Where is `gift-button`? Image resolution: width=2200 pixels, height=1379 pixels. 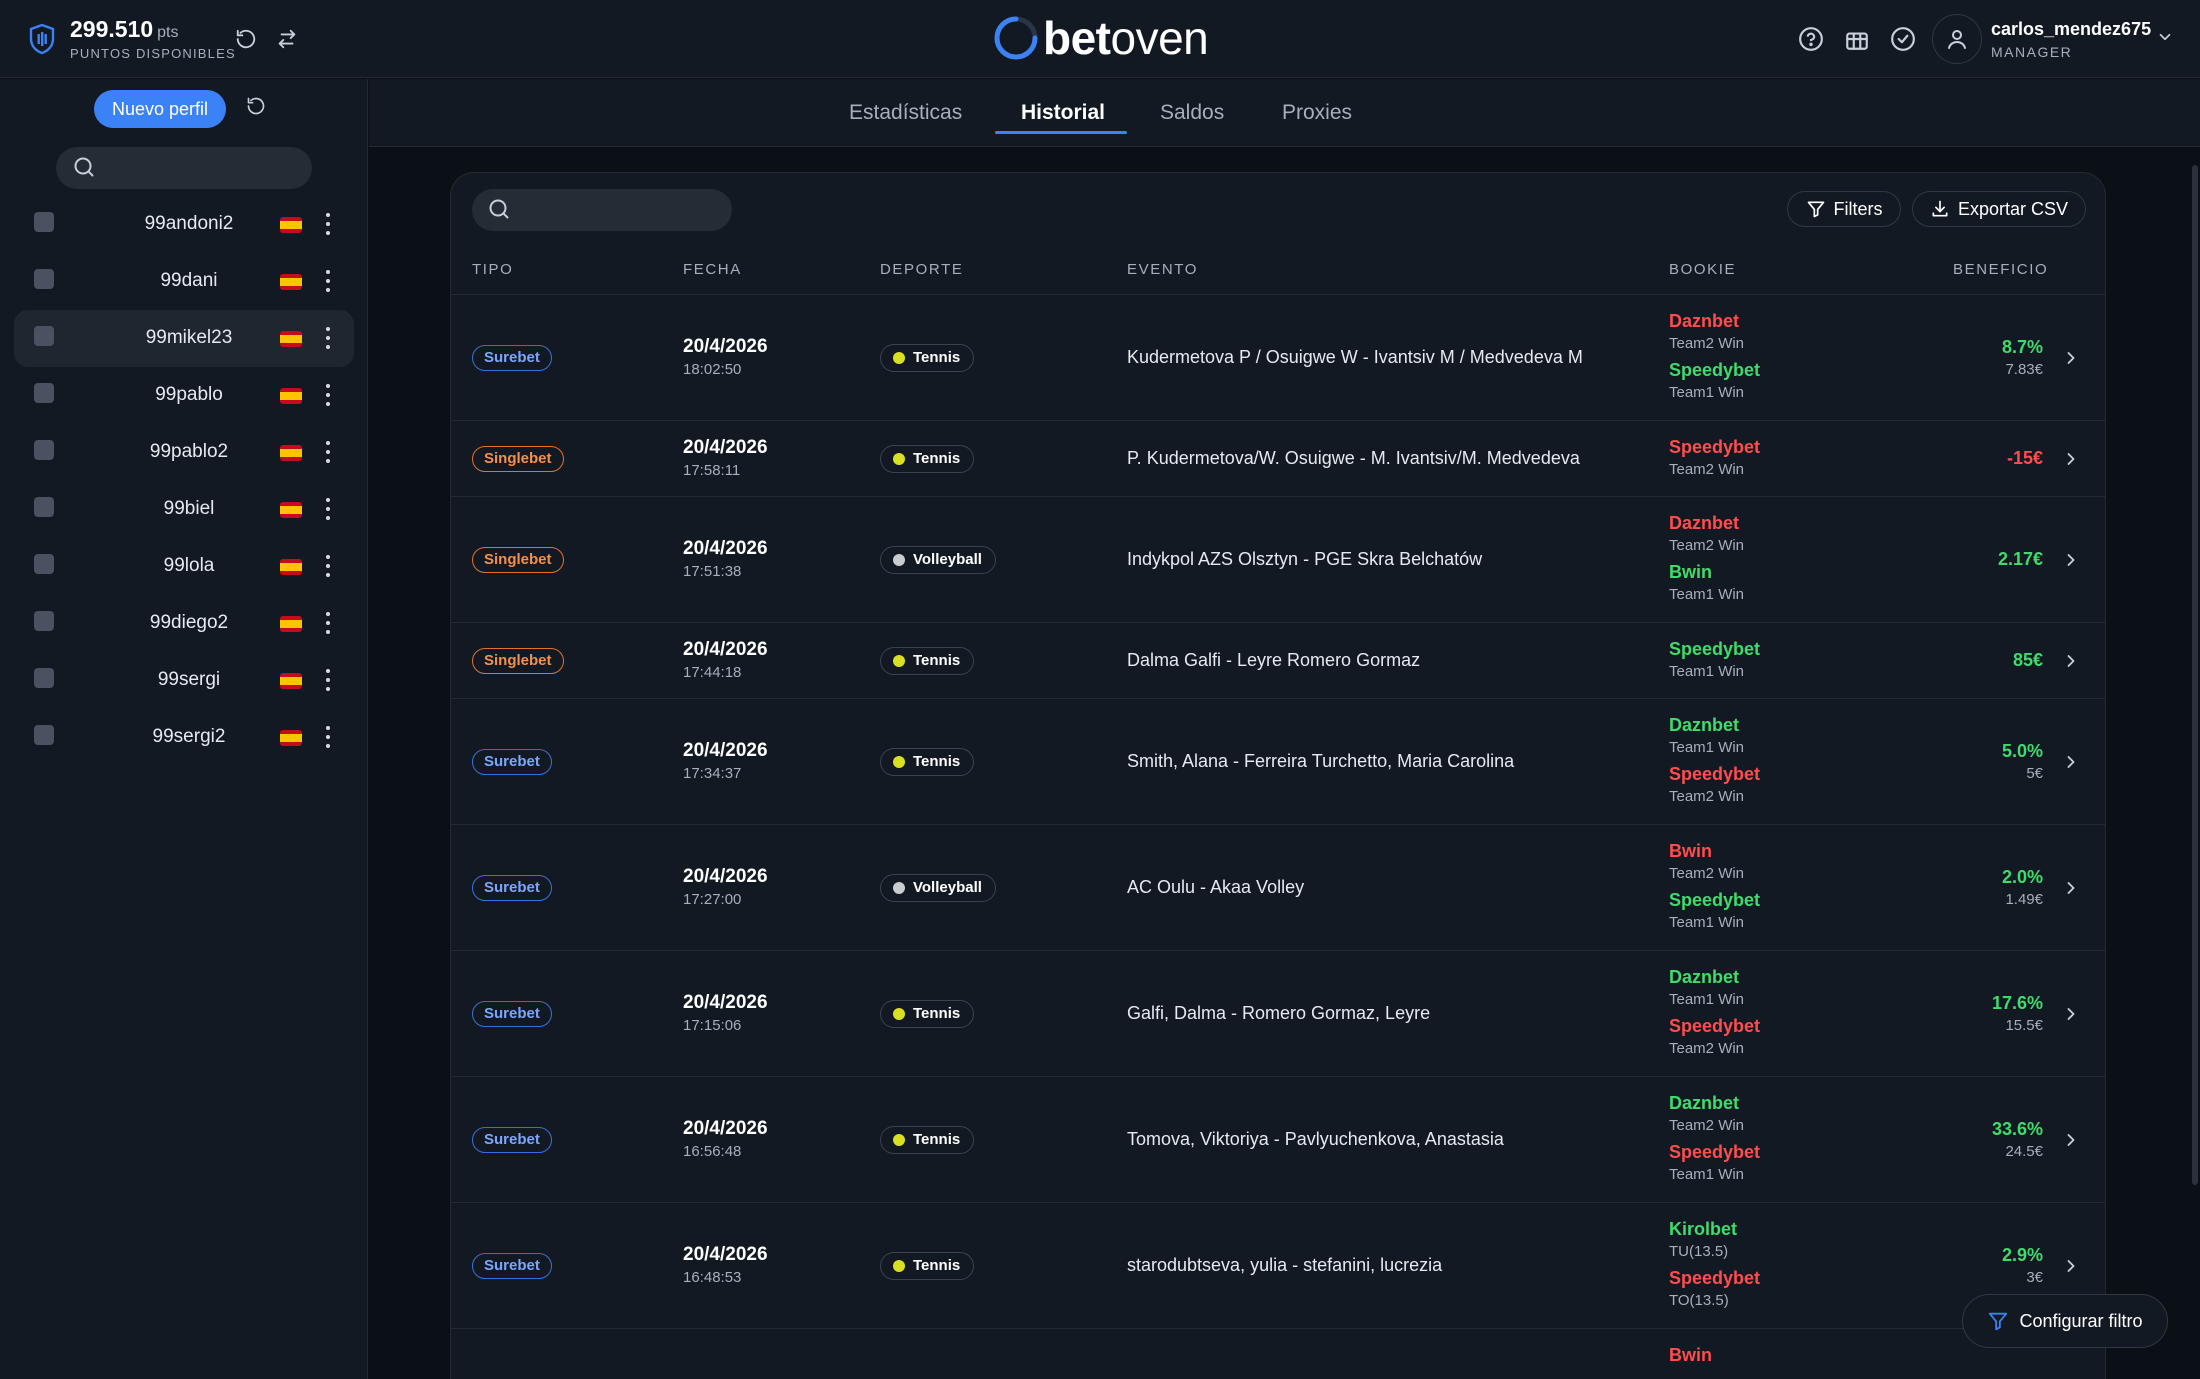 gift-button is located at coordinates (1857, 39).